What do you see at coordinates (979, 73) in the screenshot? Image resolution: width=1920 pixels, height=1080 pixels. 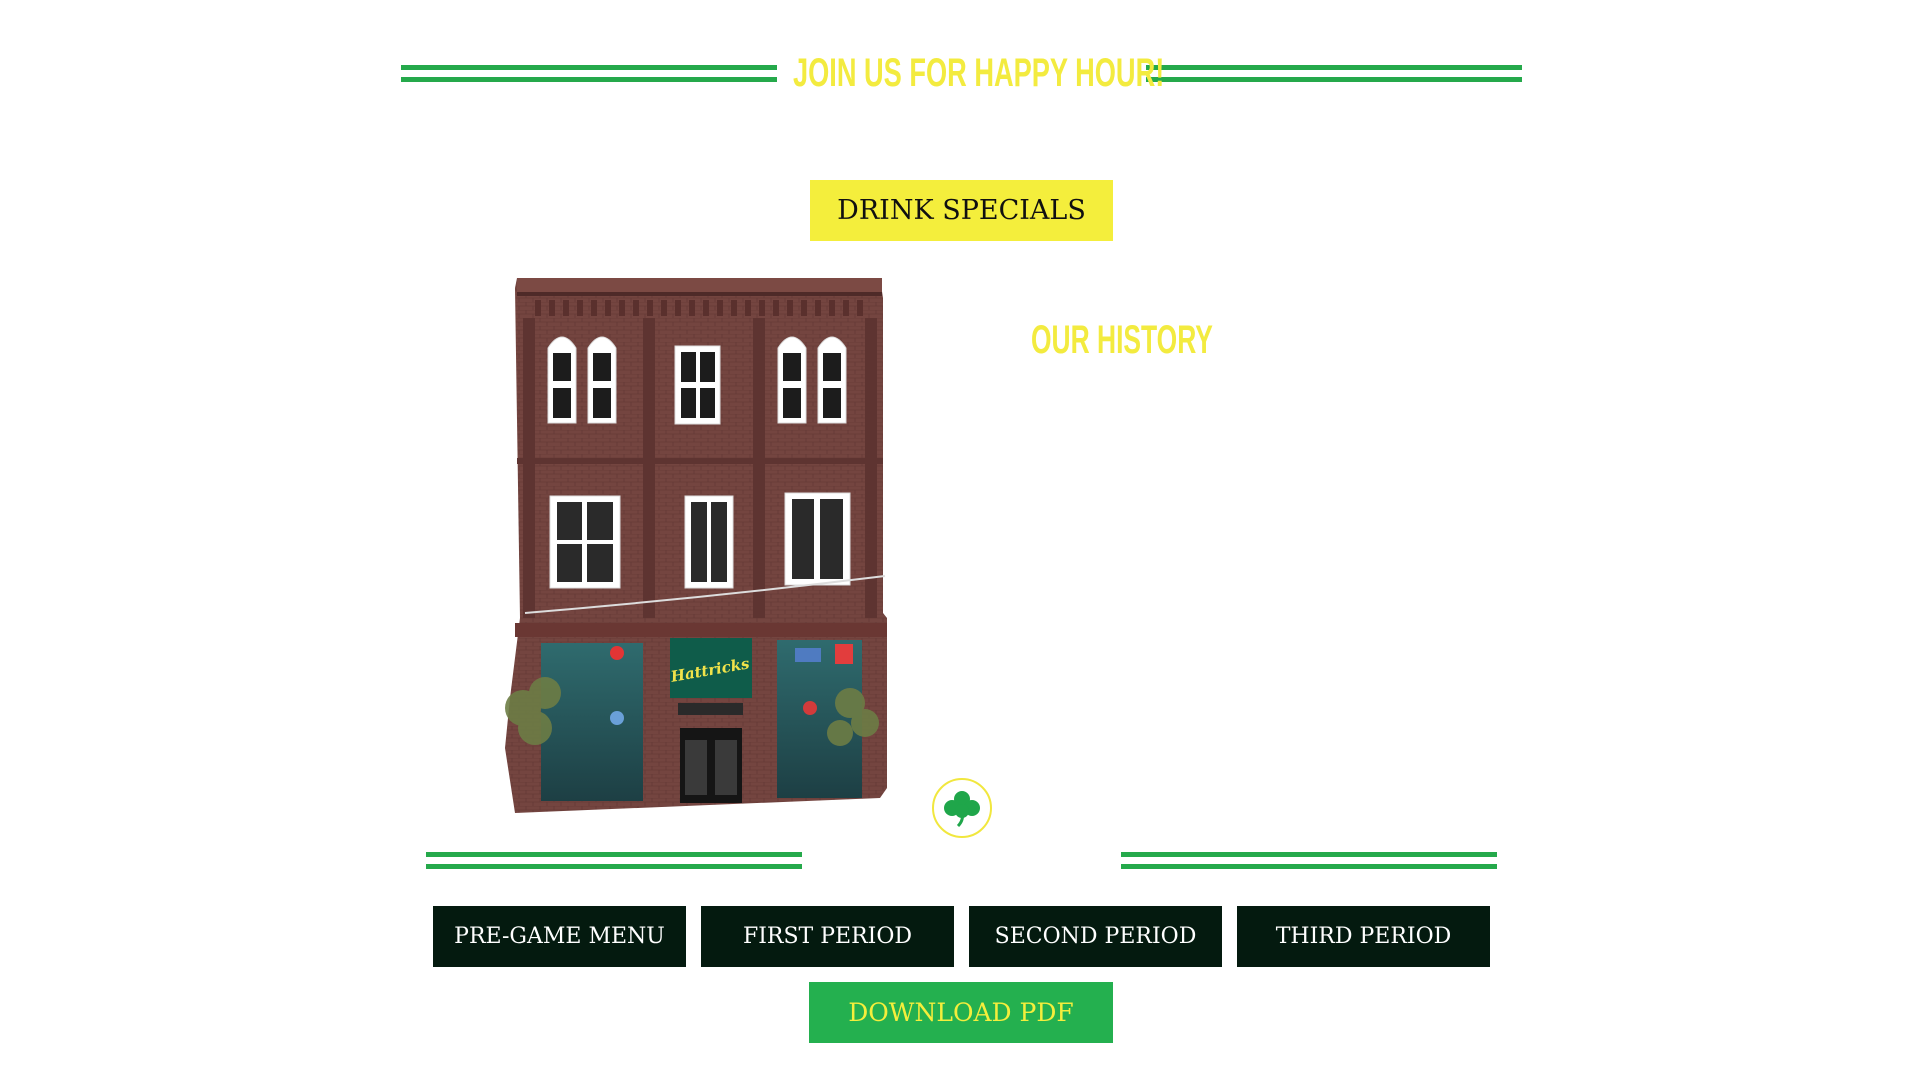 I see `happy-hour-title: JOIN US FOR HAPPY HOUR!` at bounding box center [979, 73].